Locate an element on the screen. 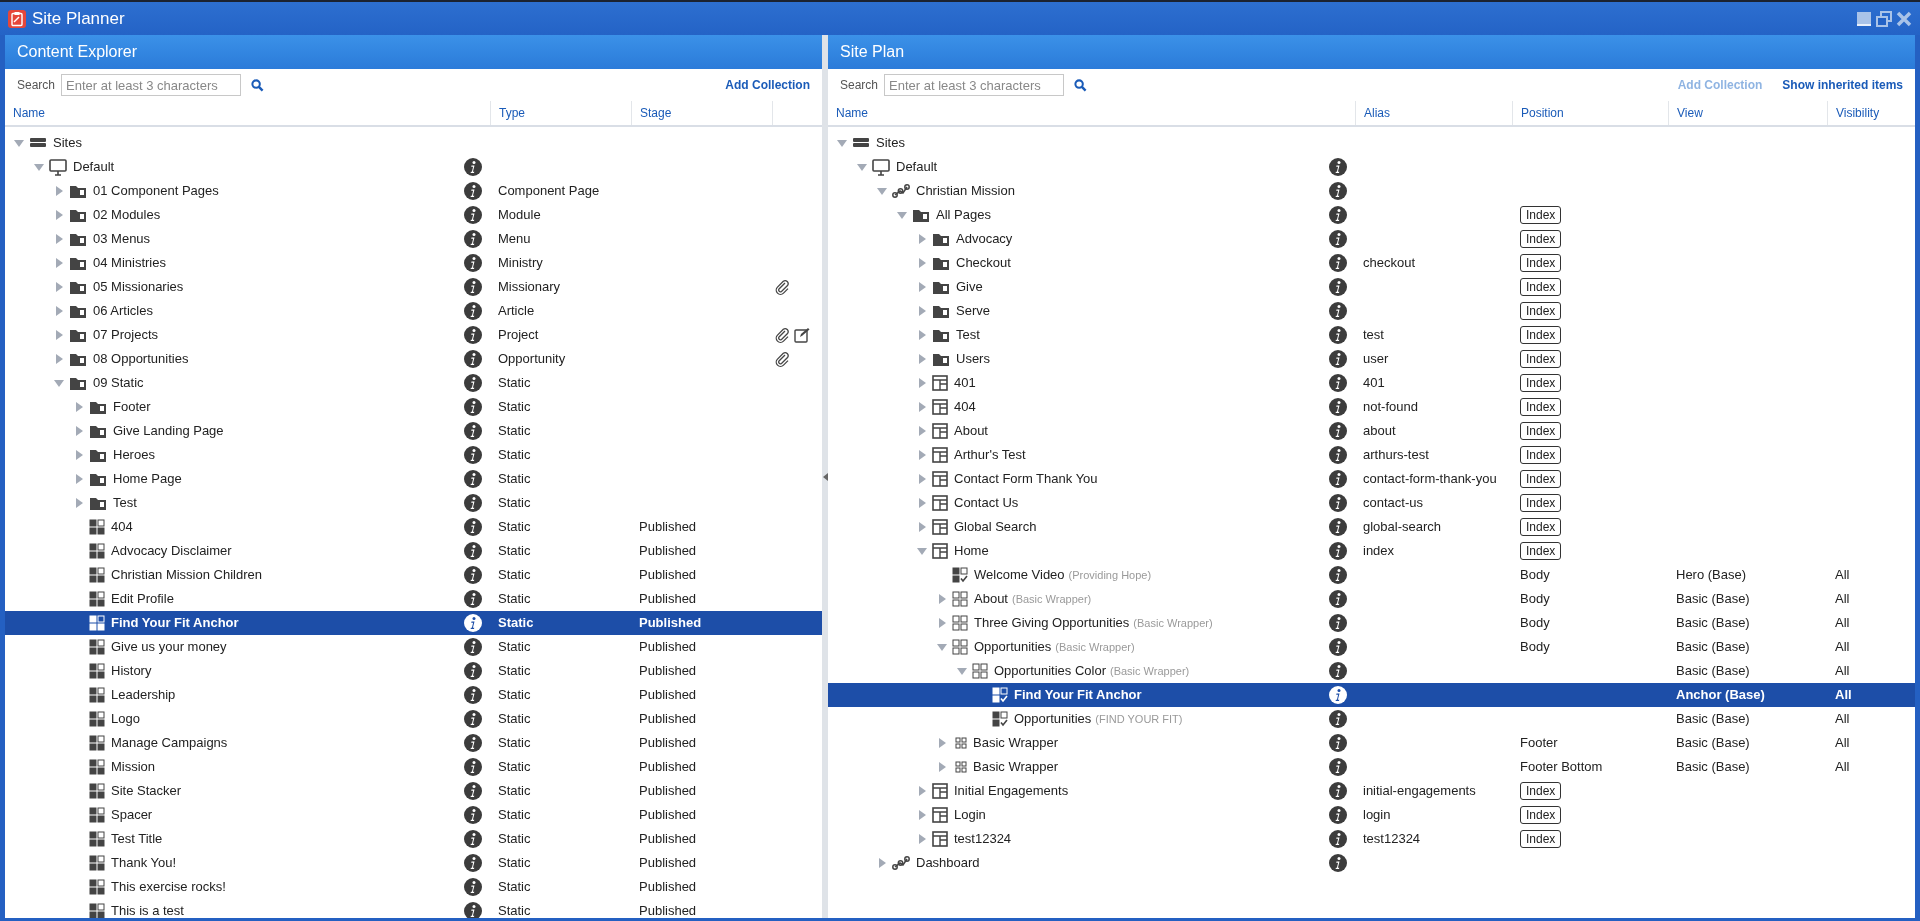 Image resolution: width=1920 pixels, height=921 pixels. tree-row: Site Stacker Static Published is located at coordinates (413, 791).